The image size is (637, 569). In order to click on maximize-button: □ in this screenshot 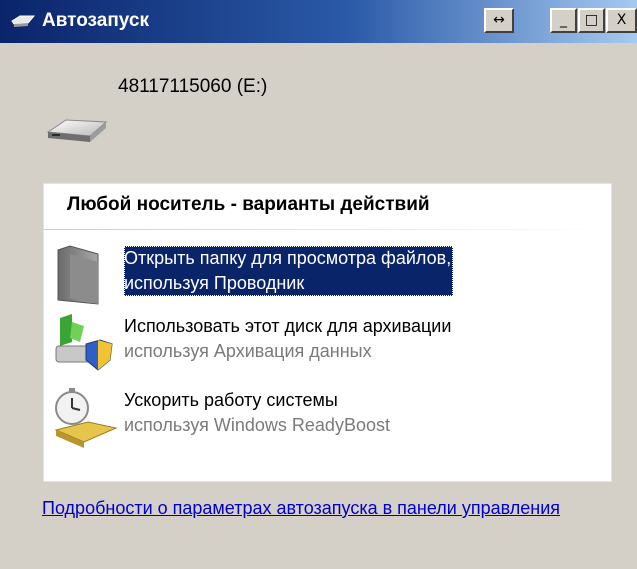, I will do `click(591, 20)`.